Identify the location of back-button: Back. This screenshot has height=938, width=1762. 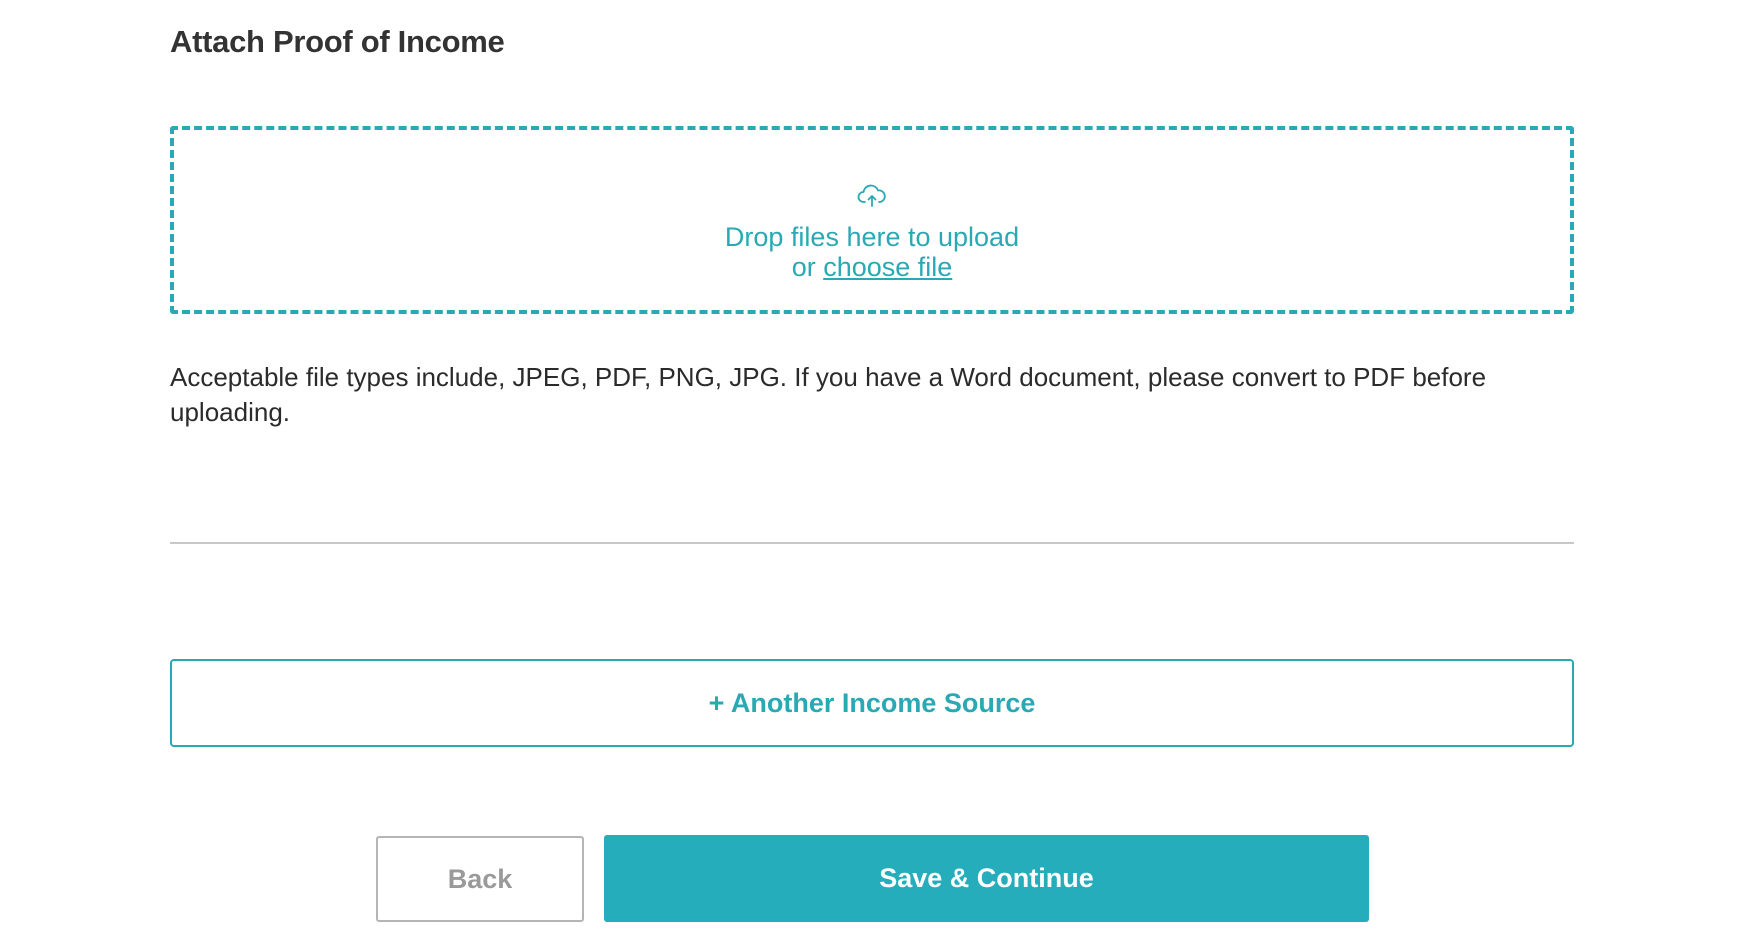
(480, 879).